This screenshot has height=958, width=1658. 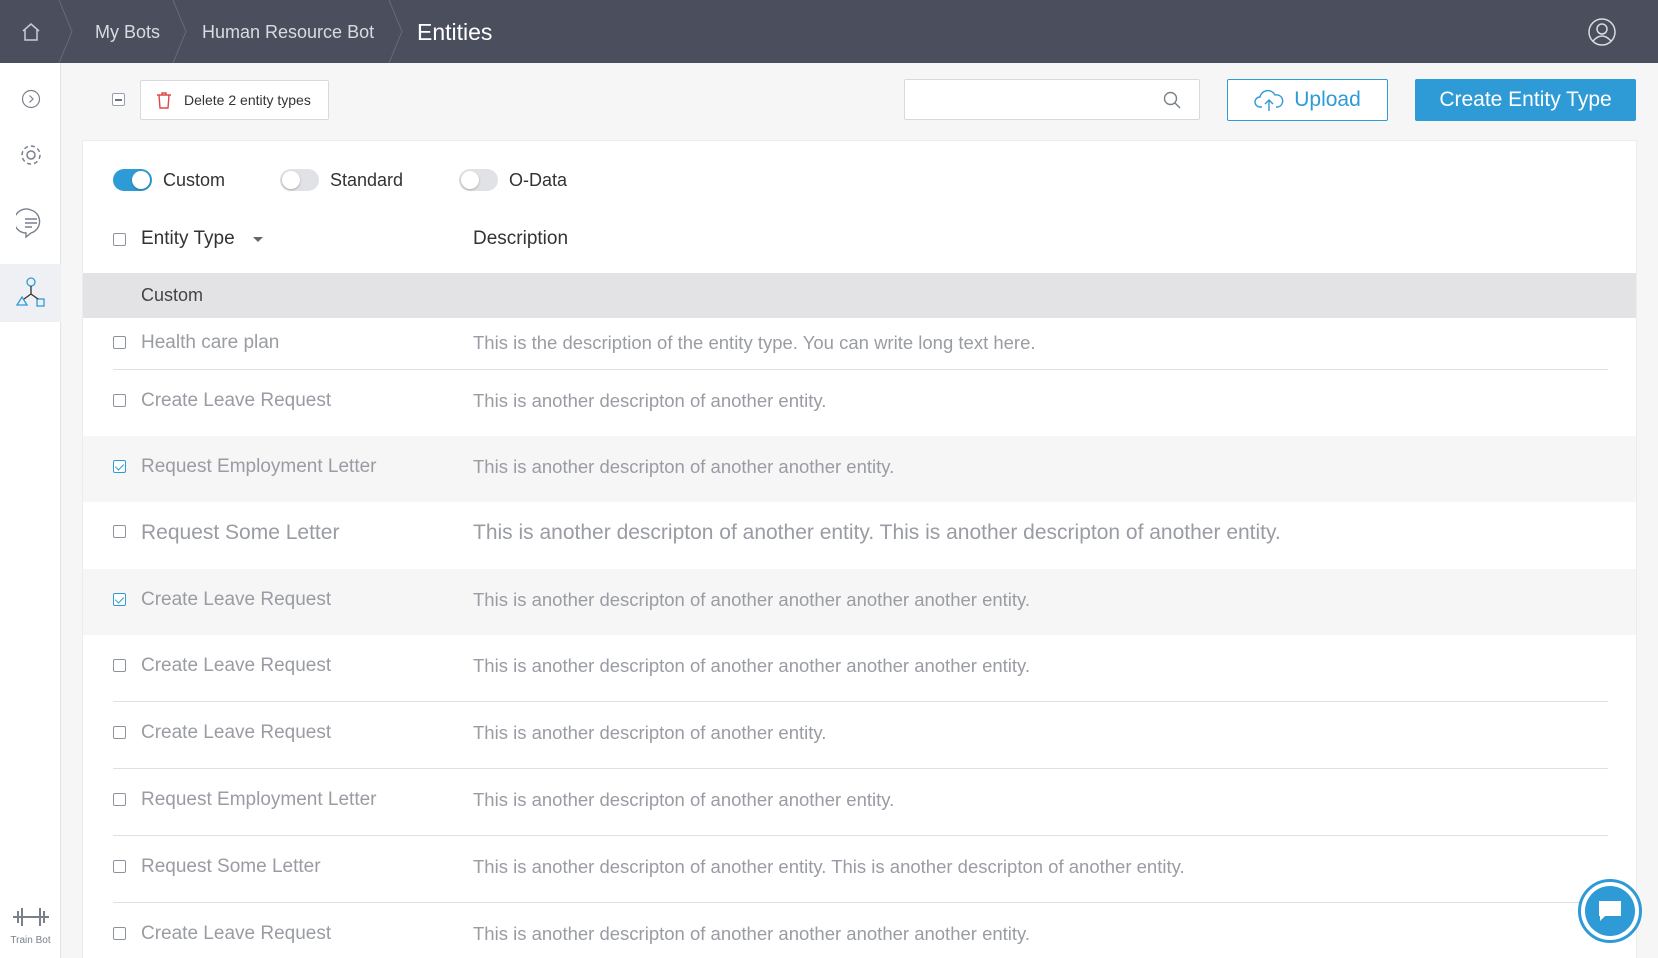 I want to click on sidebar-expand-button, so click(x=30, y=99).